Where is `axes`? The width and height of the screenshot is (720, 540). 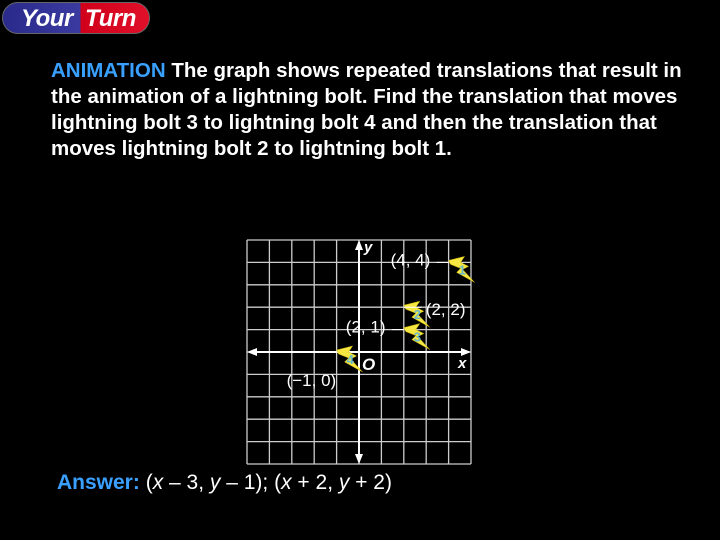 axes is located at coordinates (359, 352).